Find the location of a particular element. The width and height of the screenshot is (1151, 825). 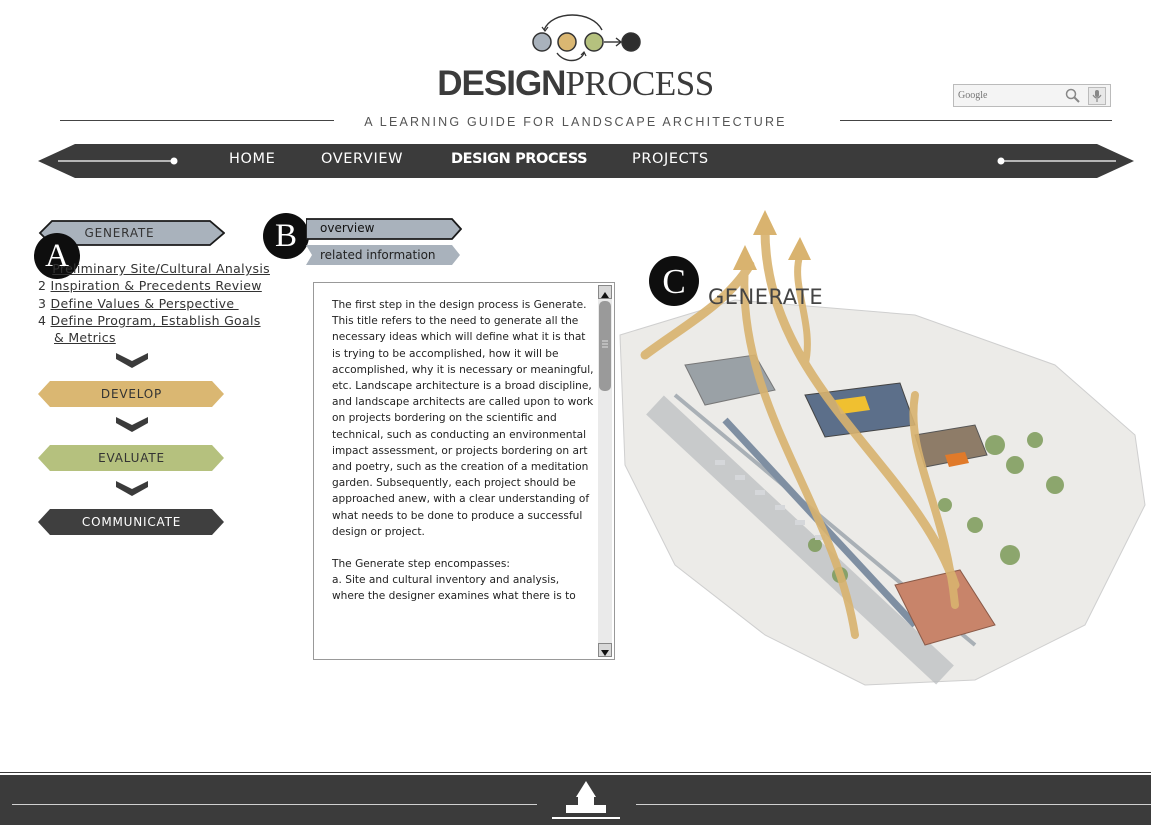

badge-c: C is located at coordinates (674, 281).